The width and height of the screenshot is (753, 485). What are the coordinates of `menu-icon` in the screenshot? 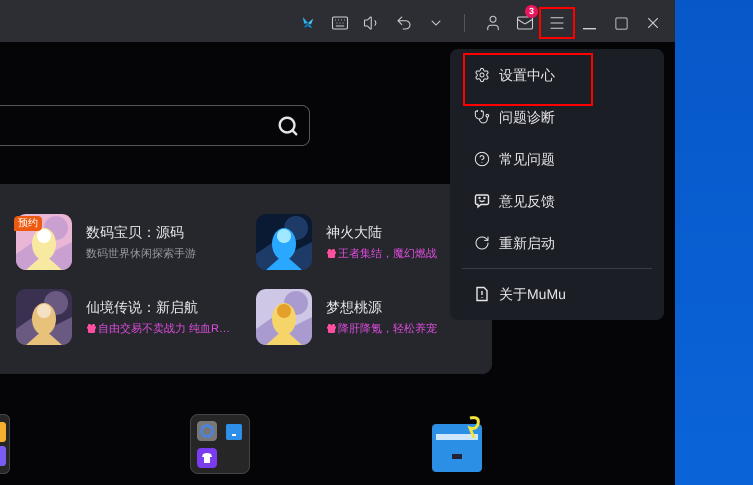 It's located at (557, 23).